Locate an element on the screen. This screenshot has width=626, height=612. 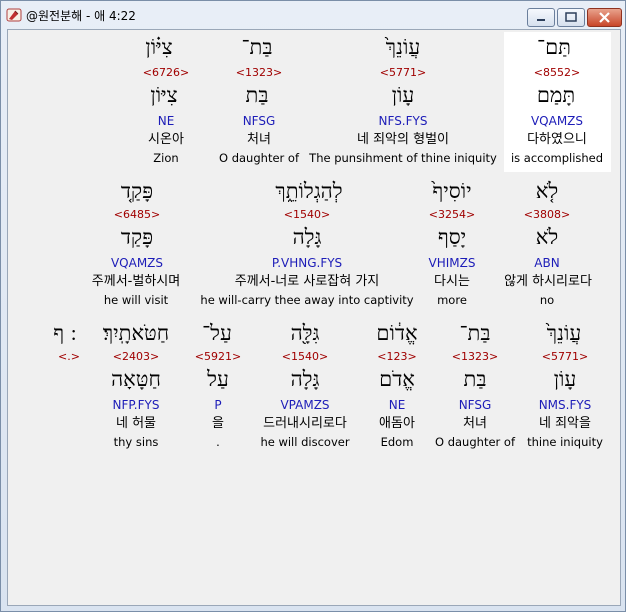
lemma-word: לֹא is located at coordinates (547, 237).